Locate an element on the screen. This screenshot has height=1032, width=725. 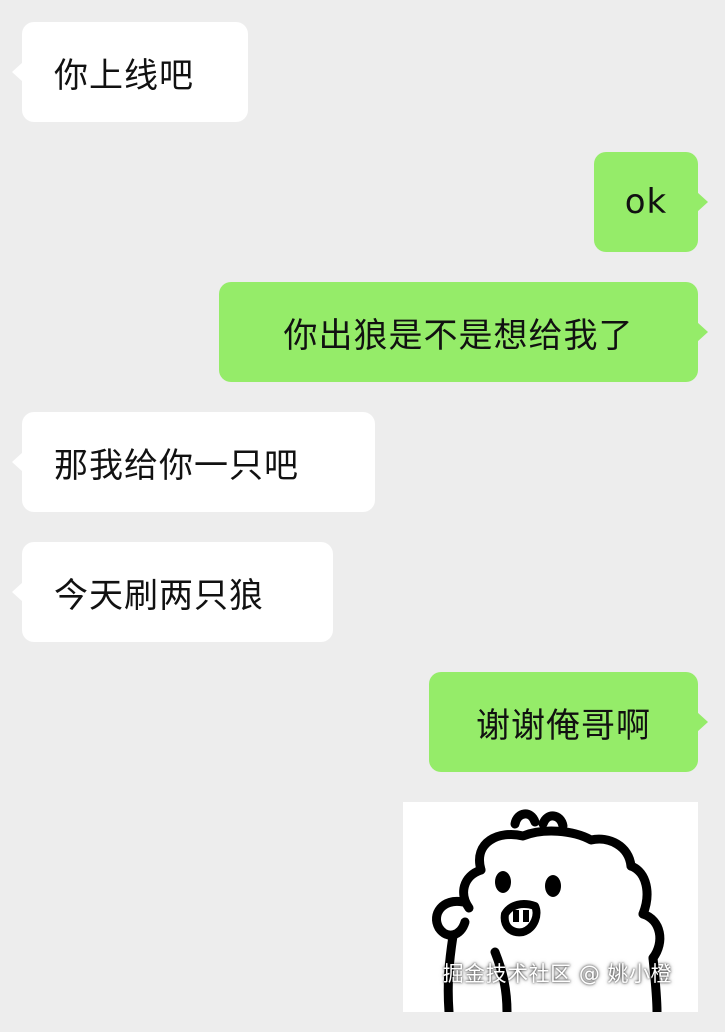
incoming-message-bubble: 今天刷两只狼 is located at coordinates (172, 592).